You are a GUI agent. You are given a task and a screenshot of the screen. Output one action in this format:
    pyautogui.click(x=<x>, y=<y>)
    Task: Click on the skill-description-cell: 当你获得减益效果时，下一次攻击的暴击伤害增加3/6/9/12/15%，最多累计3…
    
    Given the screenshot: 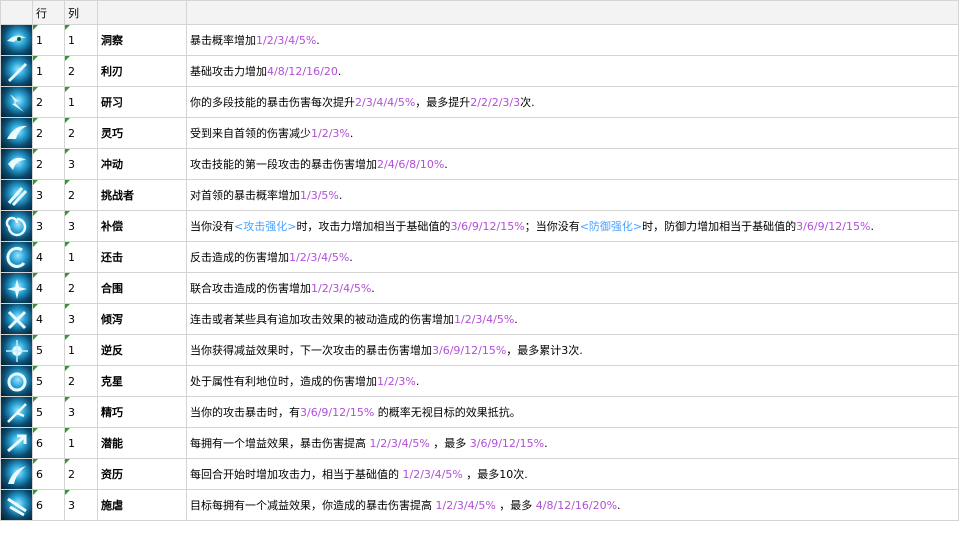 What is the action you would take?
    pyautogui.click(x=572, y=350)
    